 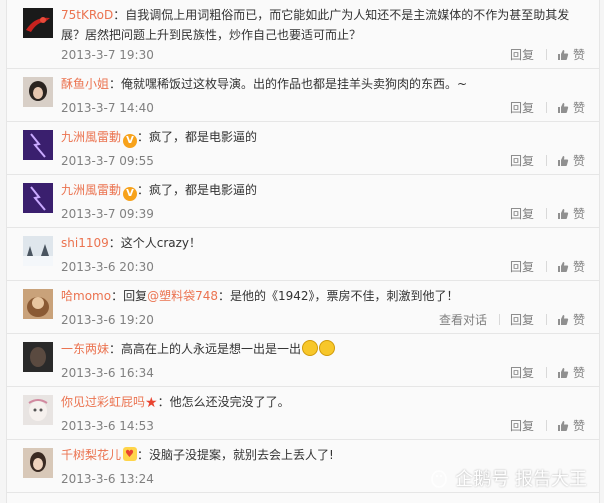 What do you see at coordinates (91, 455) in the screenshot?
I see `username-link: 千树梨花儿` at bounding box center [91, 455].